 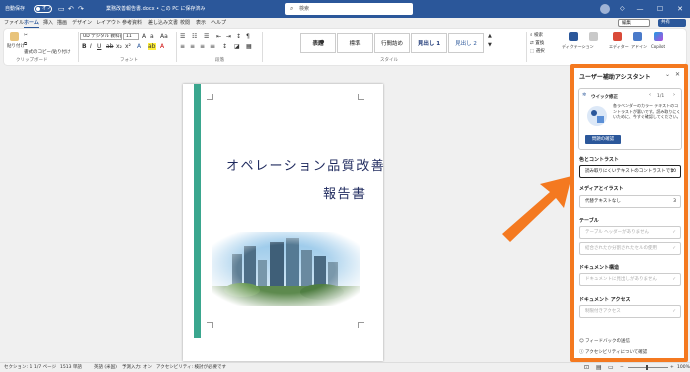 What do you see at coordinates (622, 9) in the screenshot?
I see `diamond-icon: ◇` at bounding box center [622, 9].